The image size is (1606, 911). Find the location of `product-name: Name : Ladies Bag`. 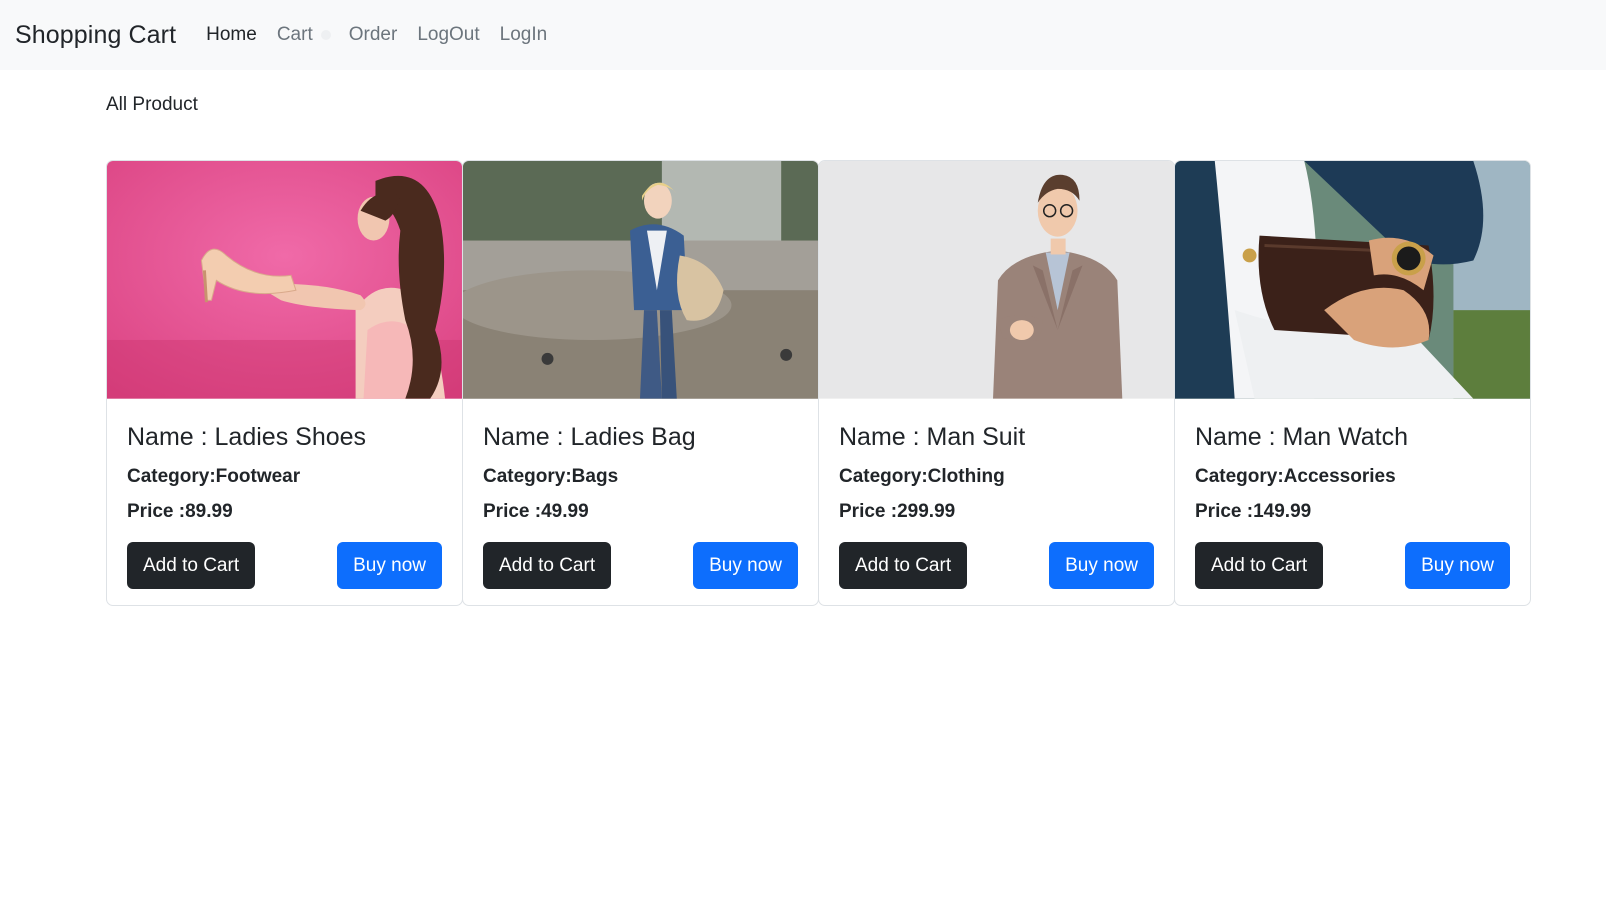

product-name: Name : Ladies Bag is located at coordinates (589, 437).